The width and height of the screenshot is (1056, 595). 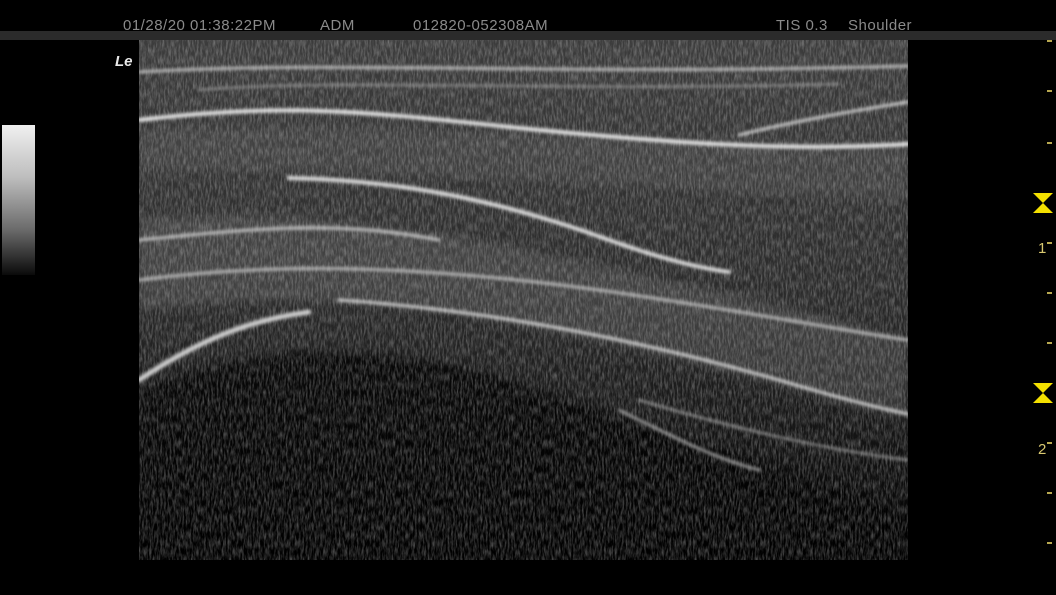 I want to click on grayscale-bar, so click(x=18, y=200).